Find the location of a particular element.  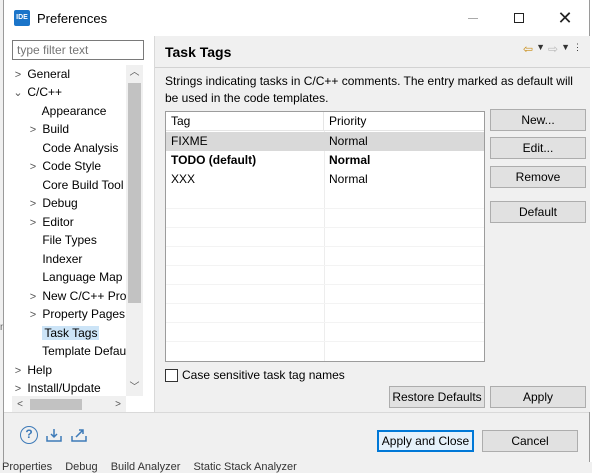

scroll-down-icon: ﹀ is located at coordinates (134, 388).